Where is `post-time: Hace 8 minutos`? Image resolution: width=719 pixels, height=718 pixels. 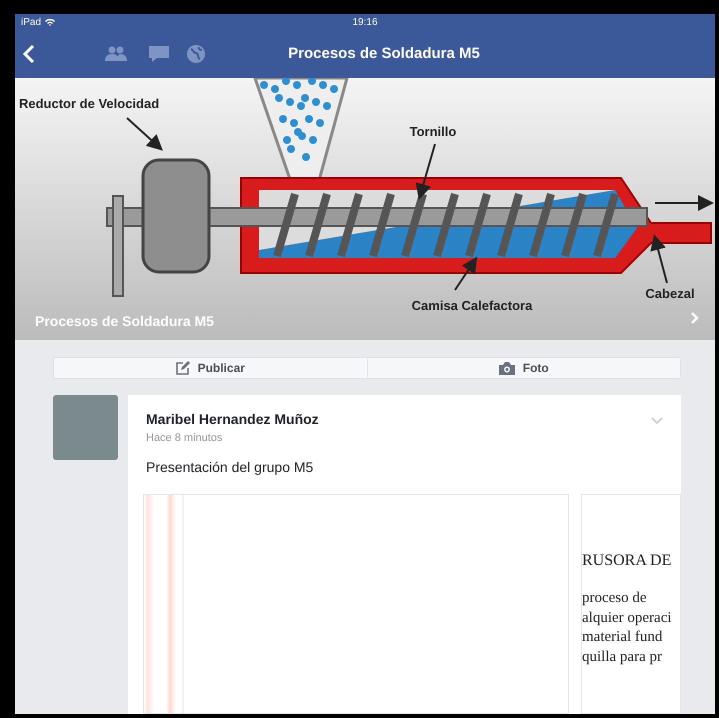 post-time: Hace 8 minutos is located at coordinates (185, 438).